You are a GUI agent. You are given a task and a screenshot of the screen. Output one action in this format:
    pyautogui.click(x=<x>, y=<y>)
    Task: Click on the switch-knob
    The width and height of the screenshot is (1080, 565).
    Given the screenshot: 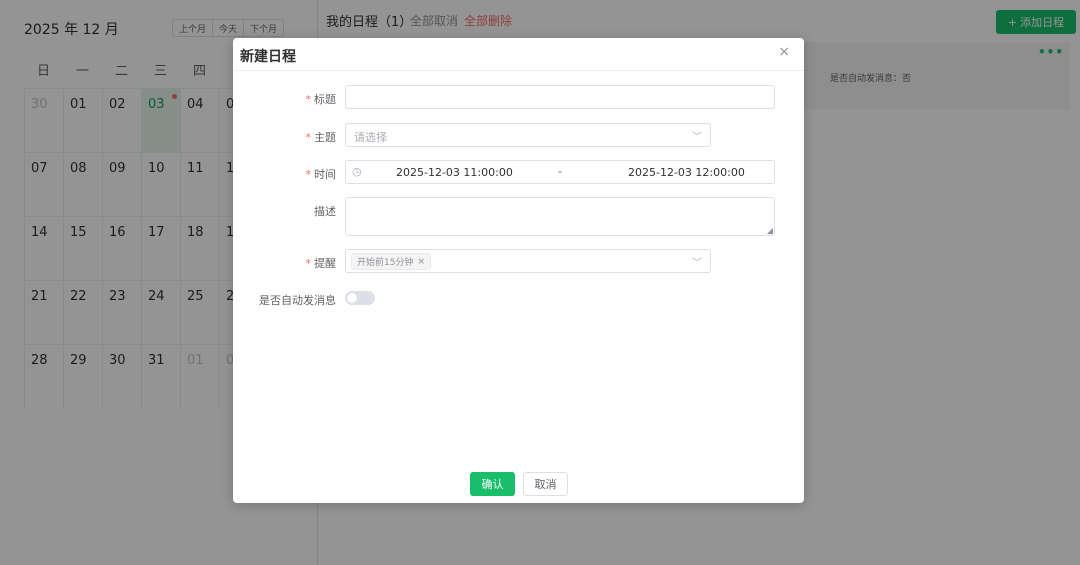 What is the action you would take?
    pyautogui.click(x=352, y=298)
    